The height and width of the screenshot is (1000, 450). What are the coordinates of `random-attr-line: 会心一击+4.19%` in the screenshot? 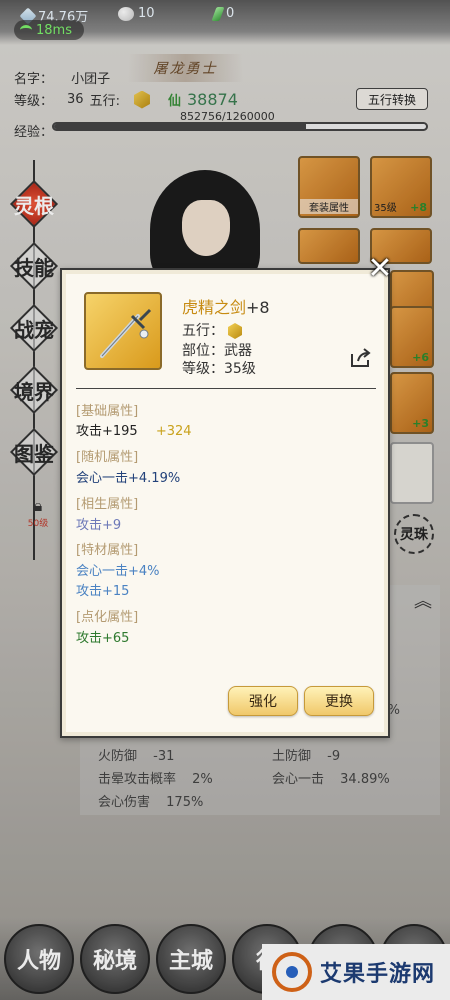 It's located at (128, 478).